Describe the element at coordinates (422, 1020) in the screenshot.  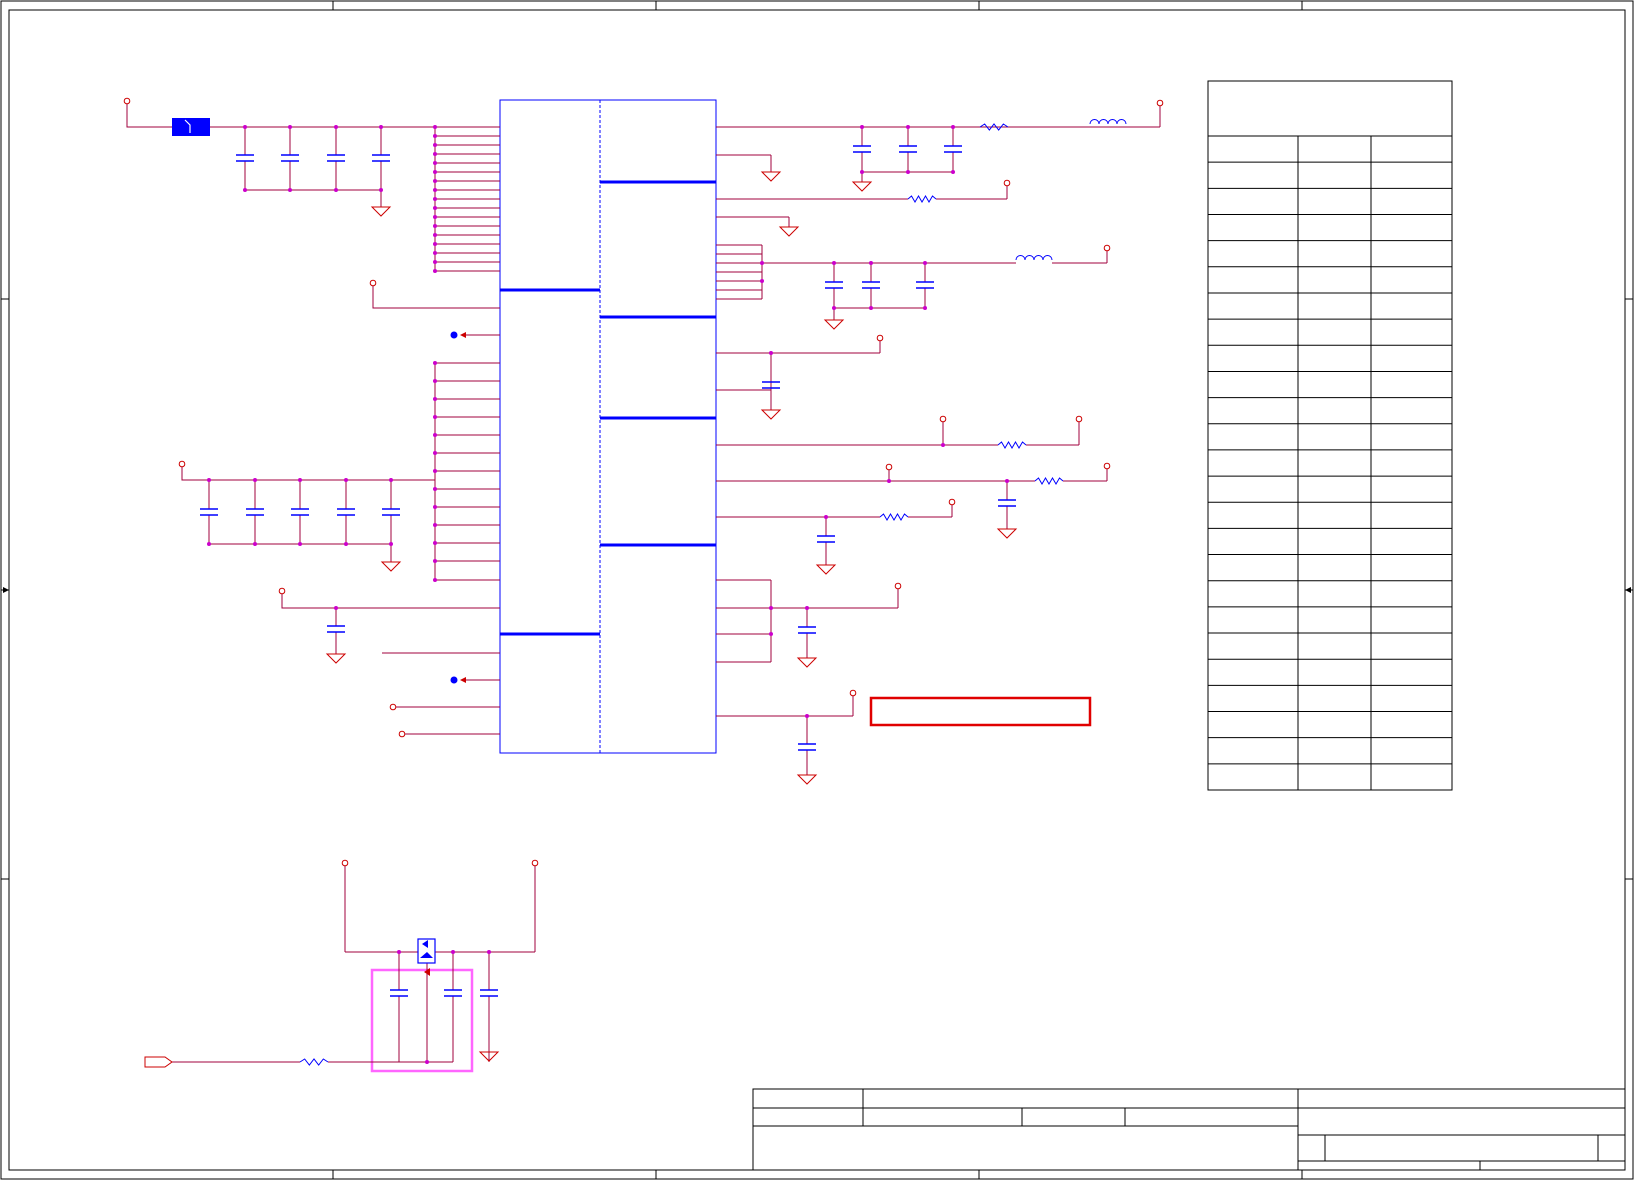
I see `pink-highlight-box` at that location.